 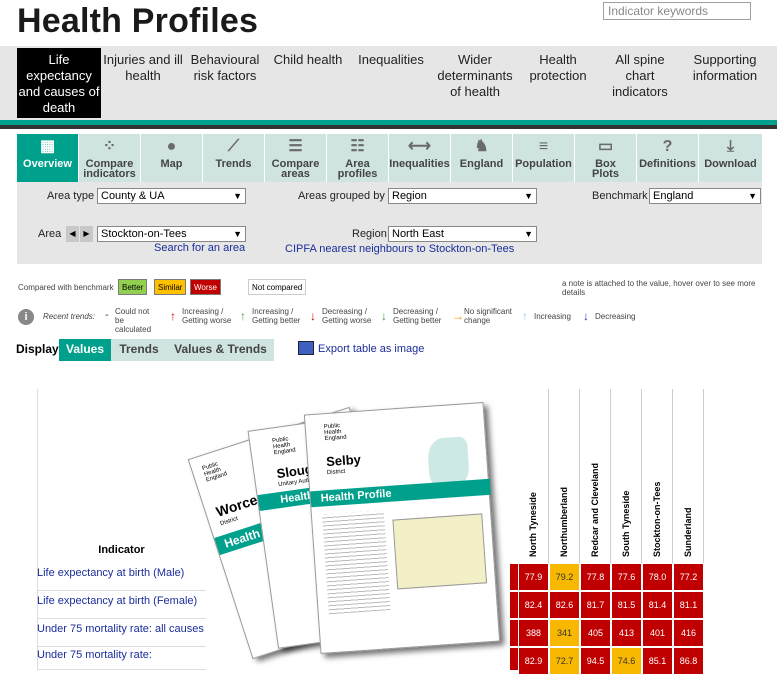 What do you see at coordinates (514, 659) in the screenshot?
I see `cell-strip` at bounding box center [514, 659].